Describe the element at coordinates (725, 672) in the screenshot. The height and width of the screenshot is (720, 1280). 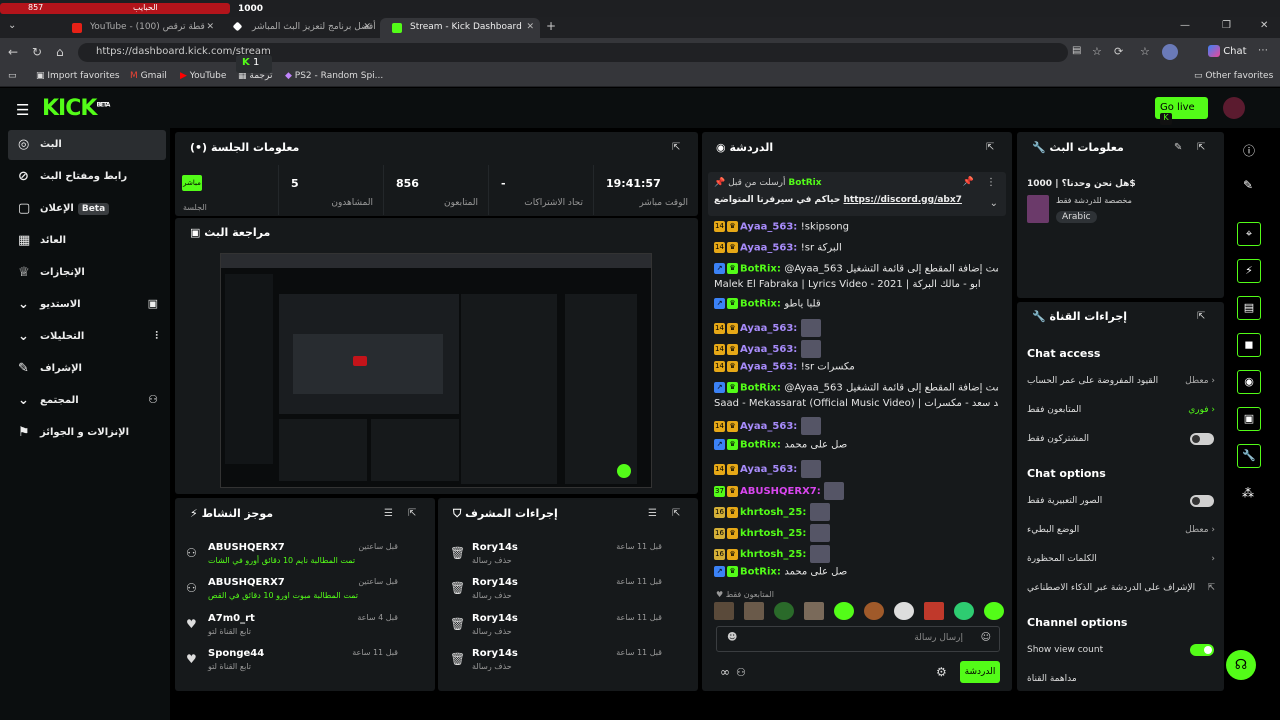
I see `infinity-icon: ∞` at that location.